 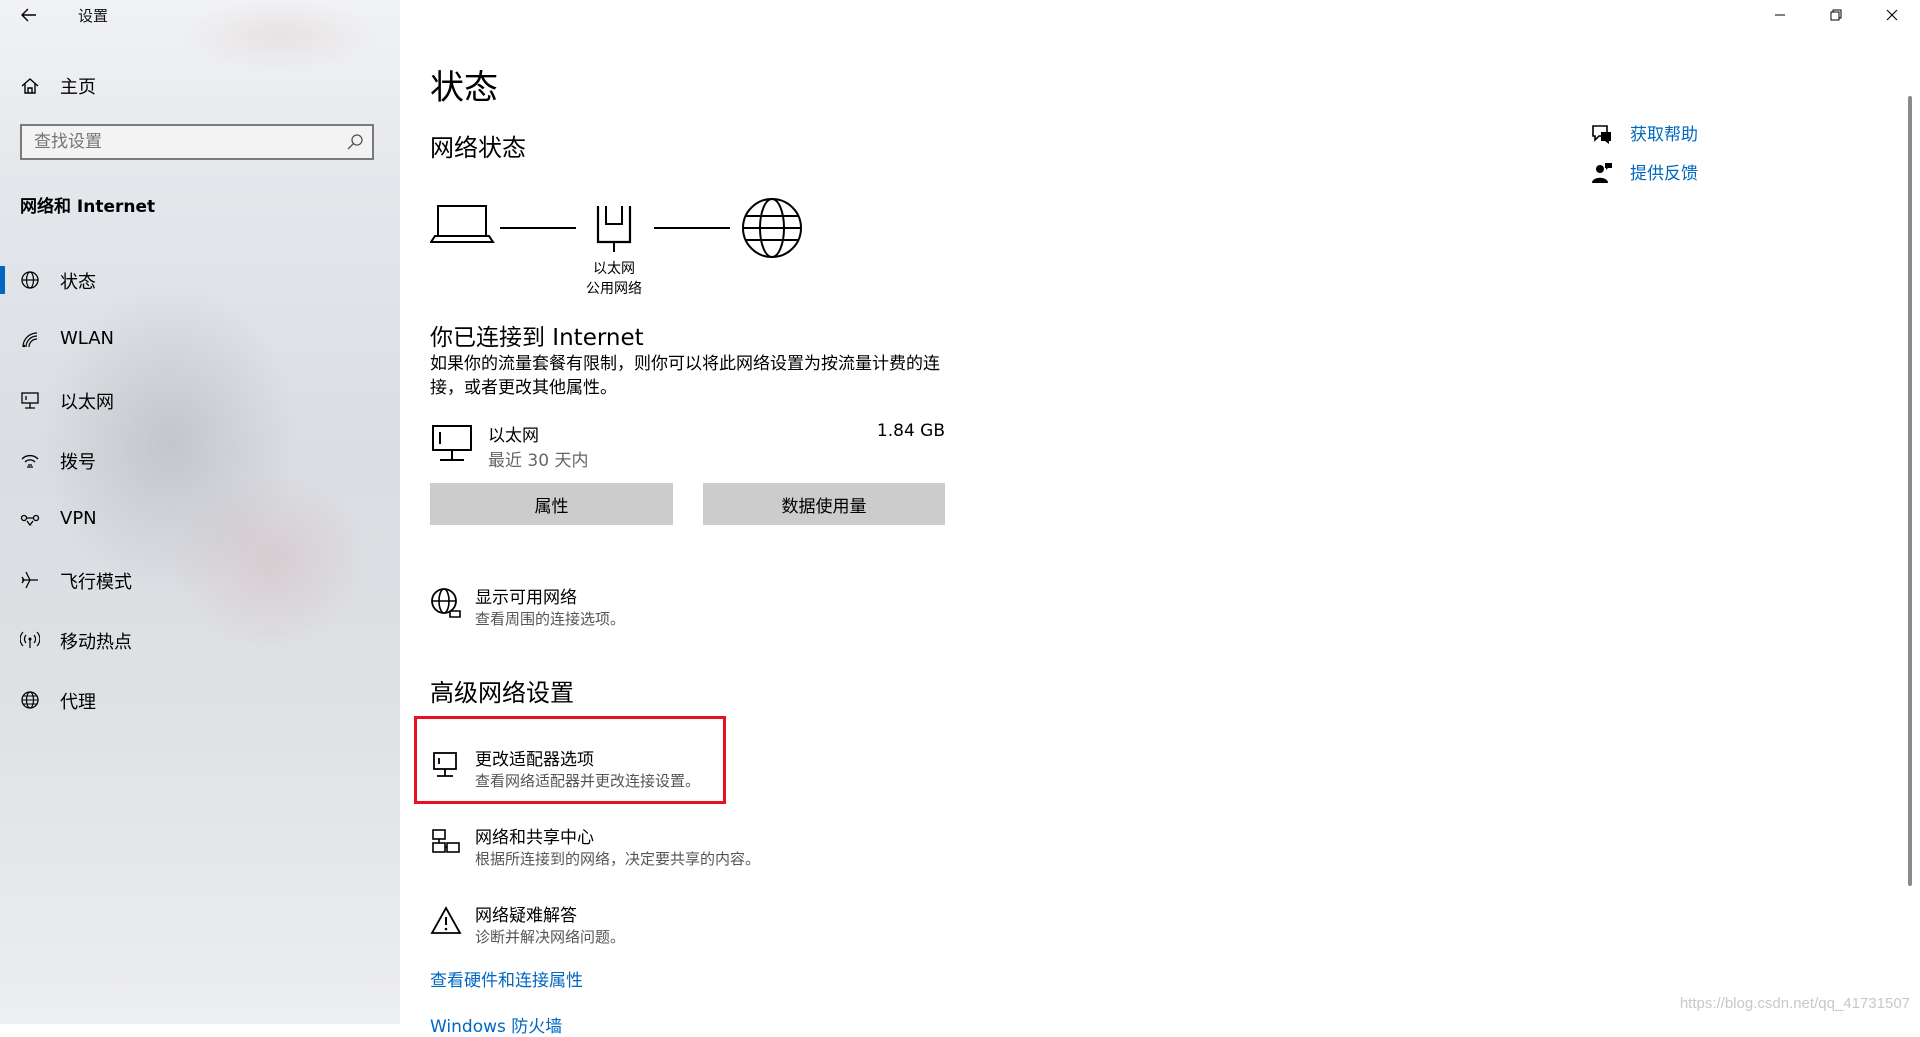 I want to click on sidebar-item-label: 代理, so click(x=78, y=702).